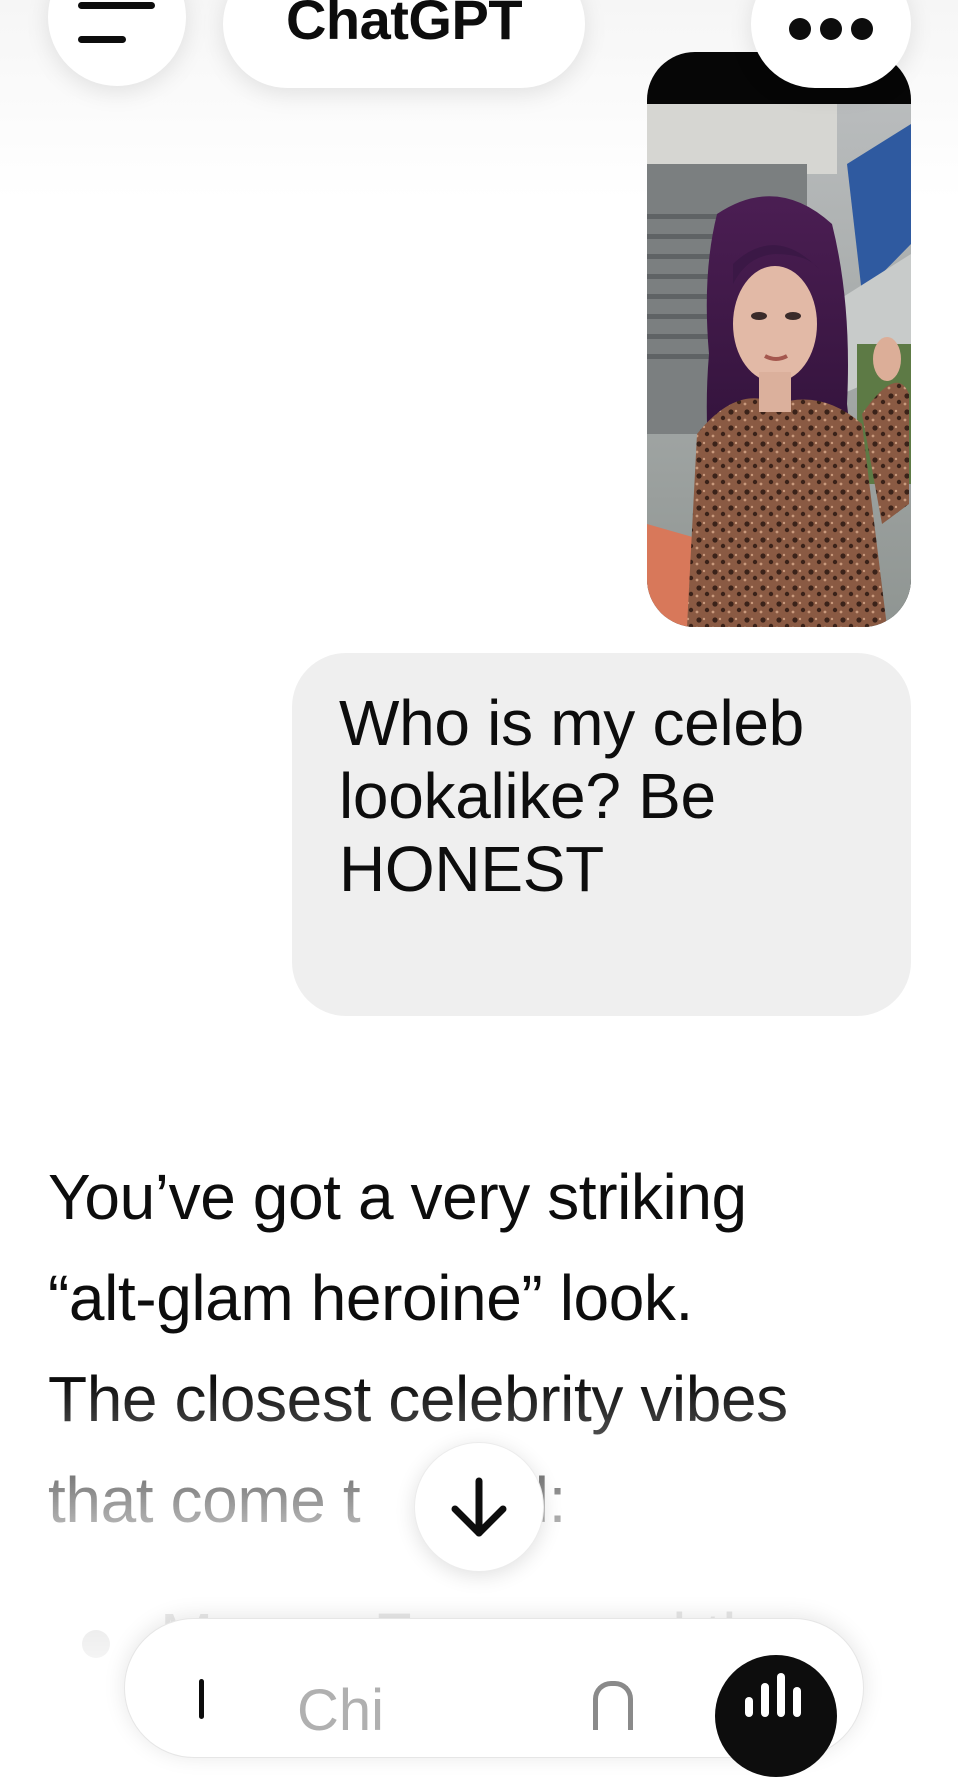 This screenshot has height=1777, width=958. What do you see at coordinates (117, 43) in the screenshot?
I see `menu-button` at bounding box center [117, 43].